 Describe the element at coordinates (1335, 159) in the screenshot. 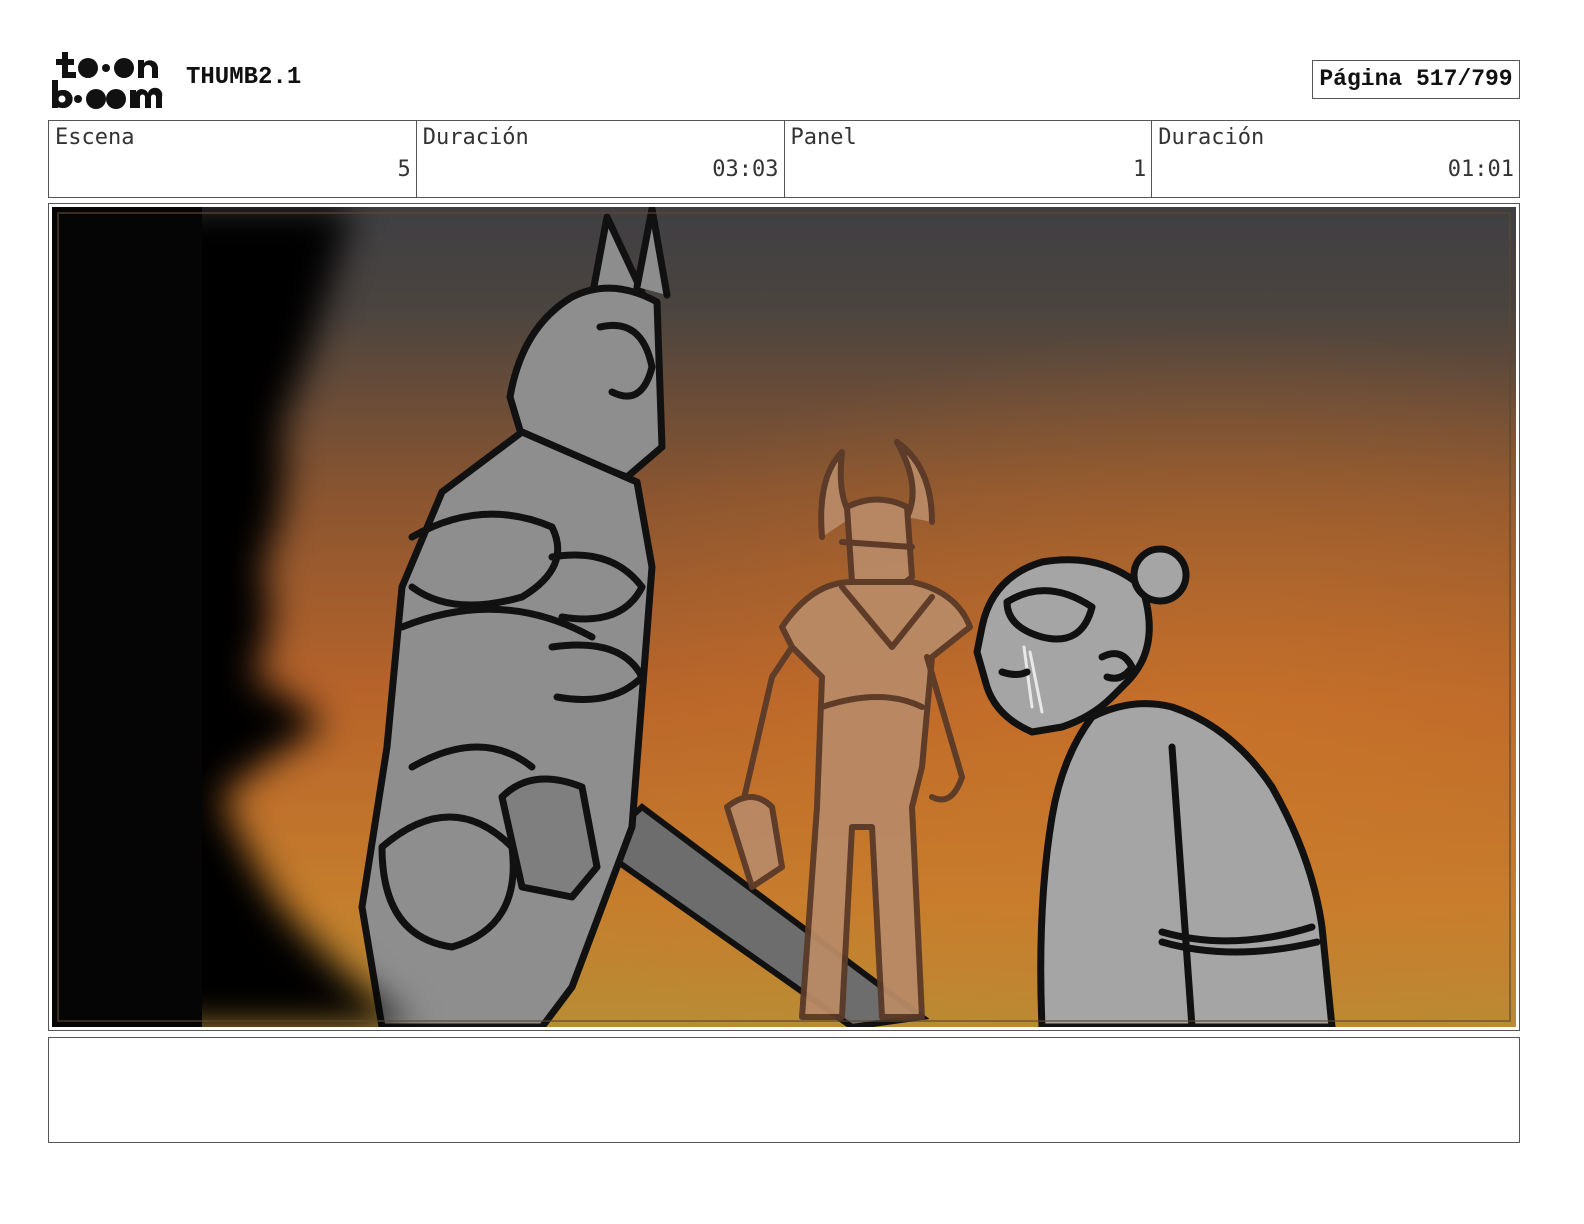

I see `panel-duration-cell: Duración 01:01` at that location.